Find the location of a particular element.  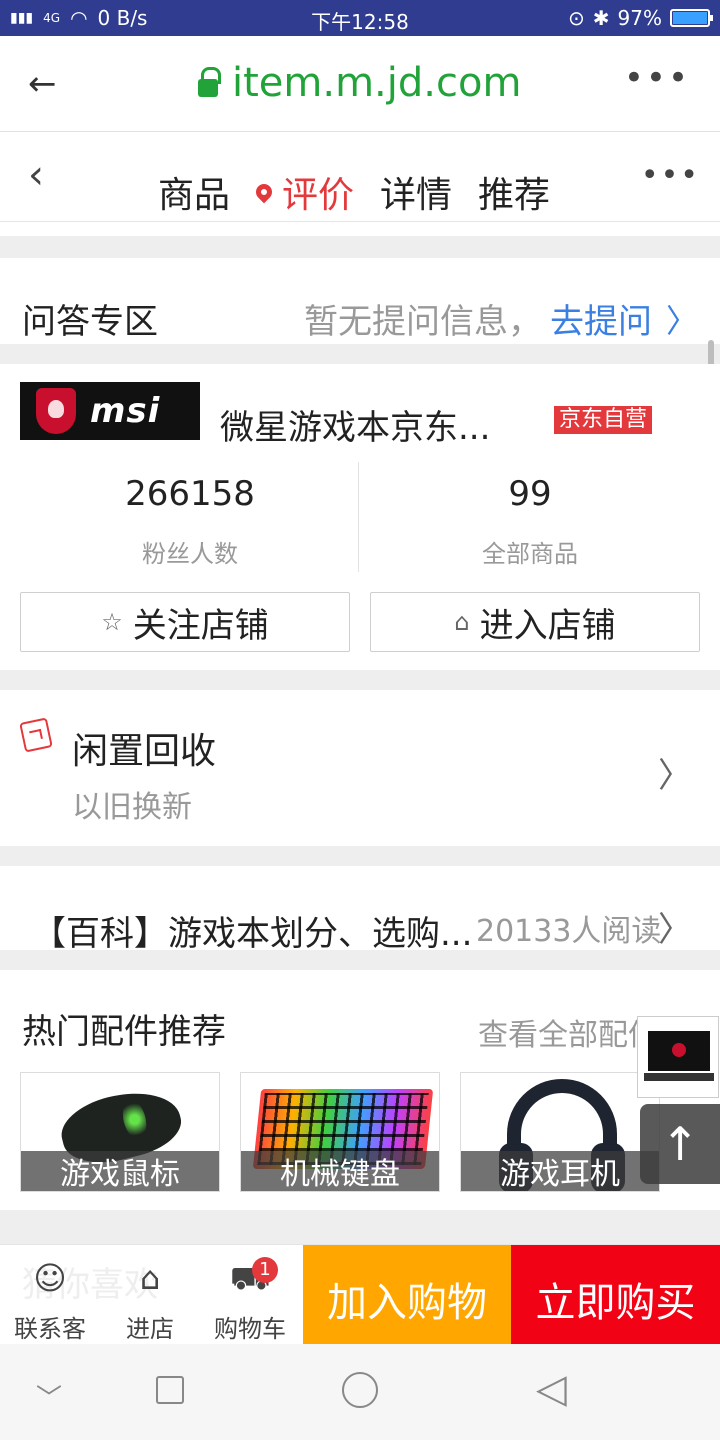

fans-label: 粉丝人数 is located at coordinates (190, 554).